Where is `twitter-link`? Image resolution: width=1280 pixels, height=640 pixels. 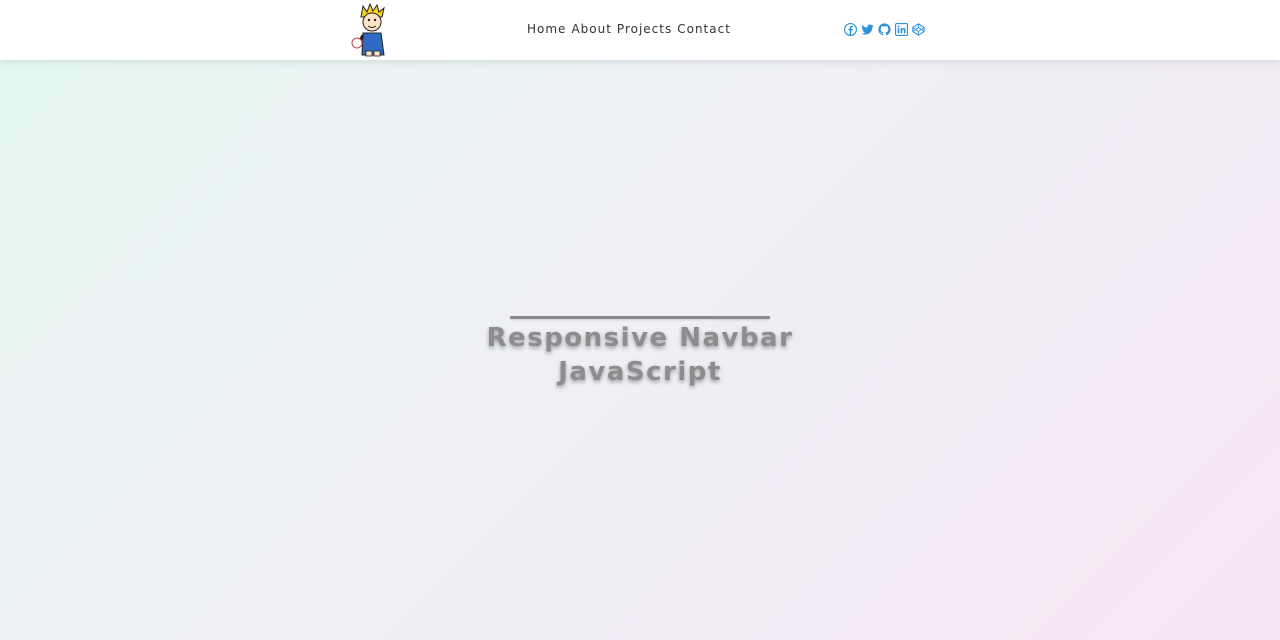
twitter-link is located at coordinates (867, 29).